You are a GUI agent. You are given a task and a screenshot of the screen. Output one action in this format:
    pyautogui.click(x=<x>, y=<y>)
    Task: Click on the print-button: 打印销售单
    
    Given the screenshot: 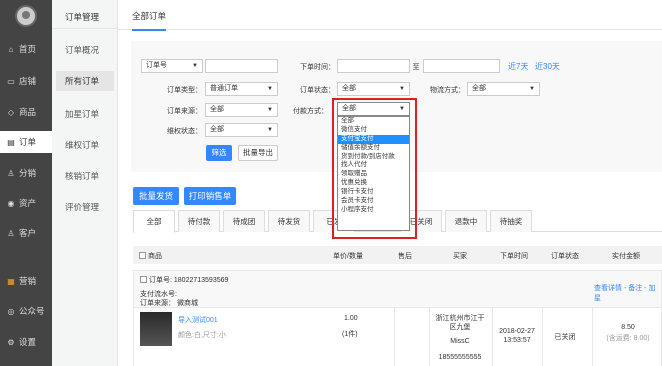 What is the action you would take?
    pyautogui.click(x=210, y=196)
    